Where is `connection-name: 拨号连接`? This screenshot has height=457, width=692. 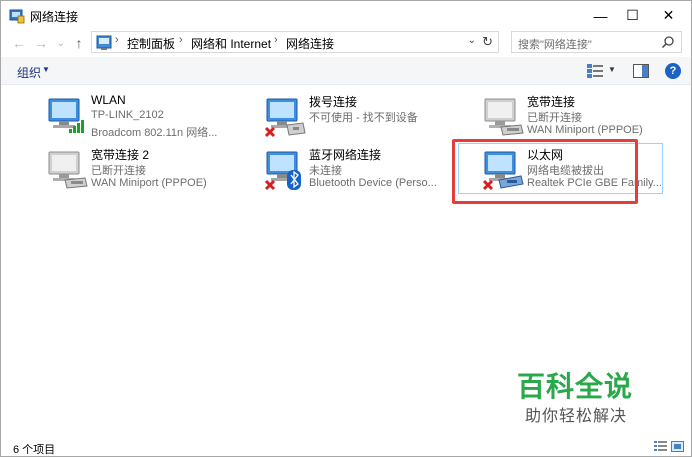 connection-name: 拨号连接 is located at coordinates (333, 102).